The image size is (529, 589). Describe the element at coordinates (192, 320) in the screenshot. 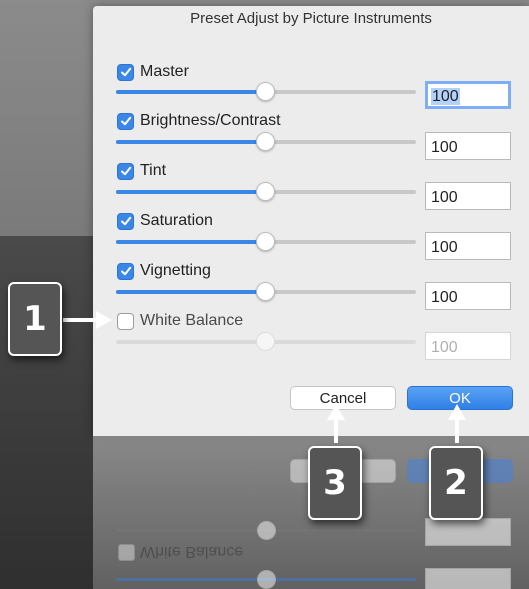

I see `white-balance-label: White Balance` at that location.